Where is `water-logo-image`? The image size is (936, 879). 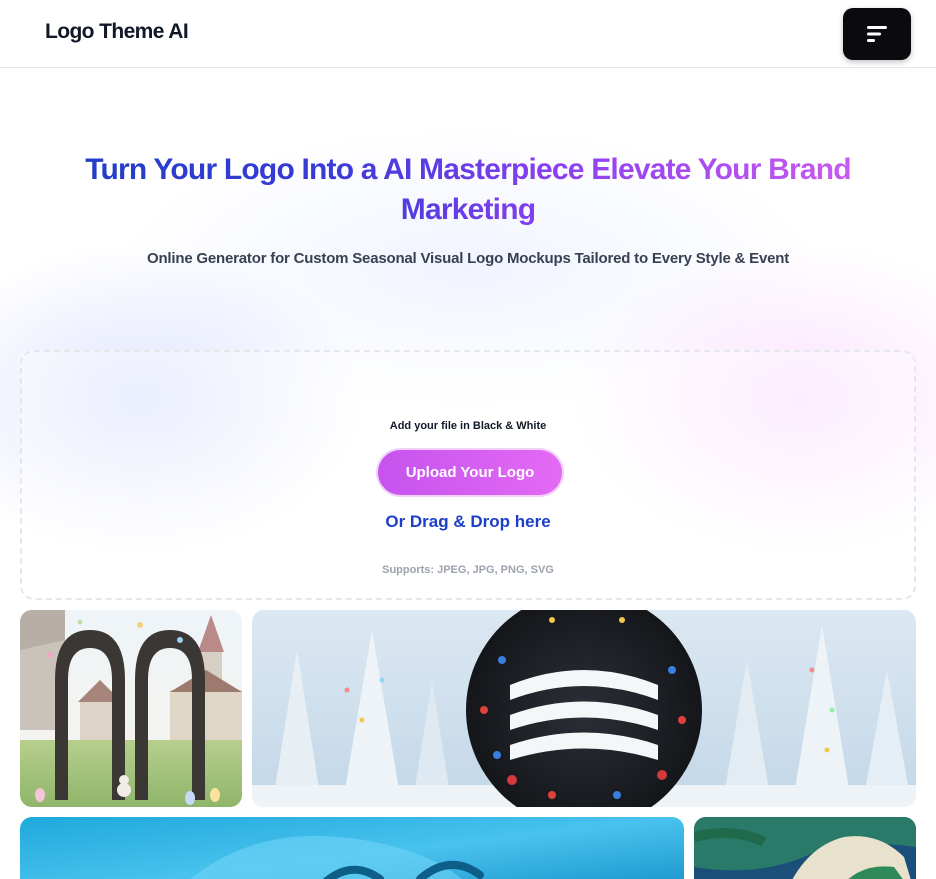
water-logo-image is located at coordinates (352, 848).